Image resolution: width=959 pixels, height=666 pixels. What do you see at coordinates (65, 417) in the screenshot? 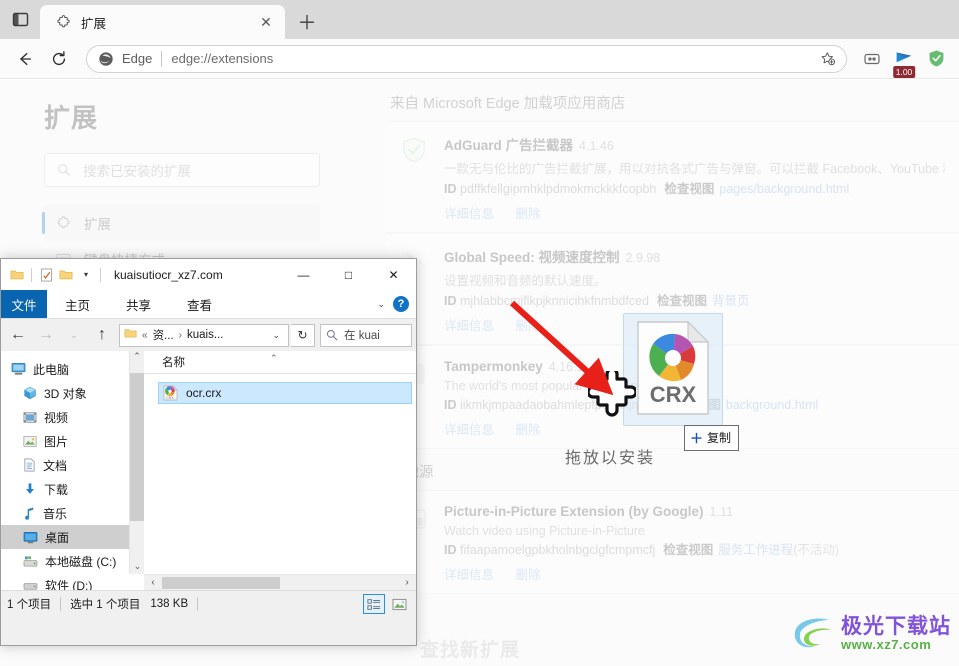
I see `tree-item-videos: 视频` at bounding box center [65, 417].